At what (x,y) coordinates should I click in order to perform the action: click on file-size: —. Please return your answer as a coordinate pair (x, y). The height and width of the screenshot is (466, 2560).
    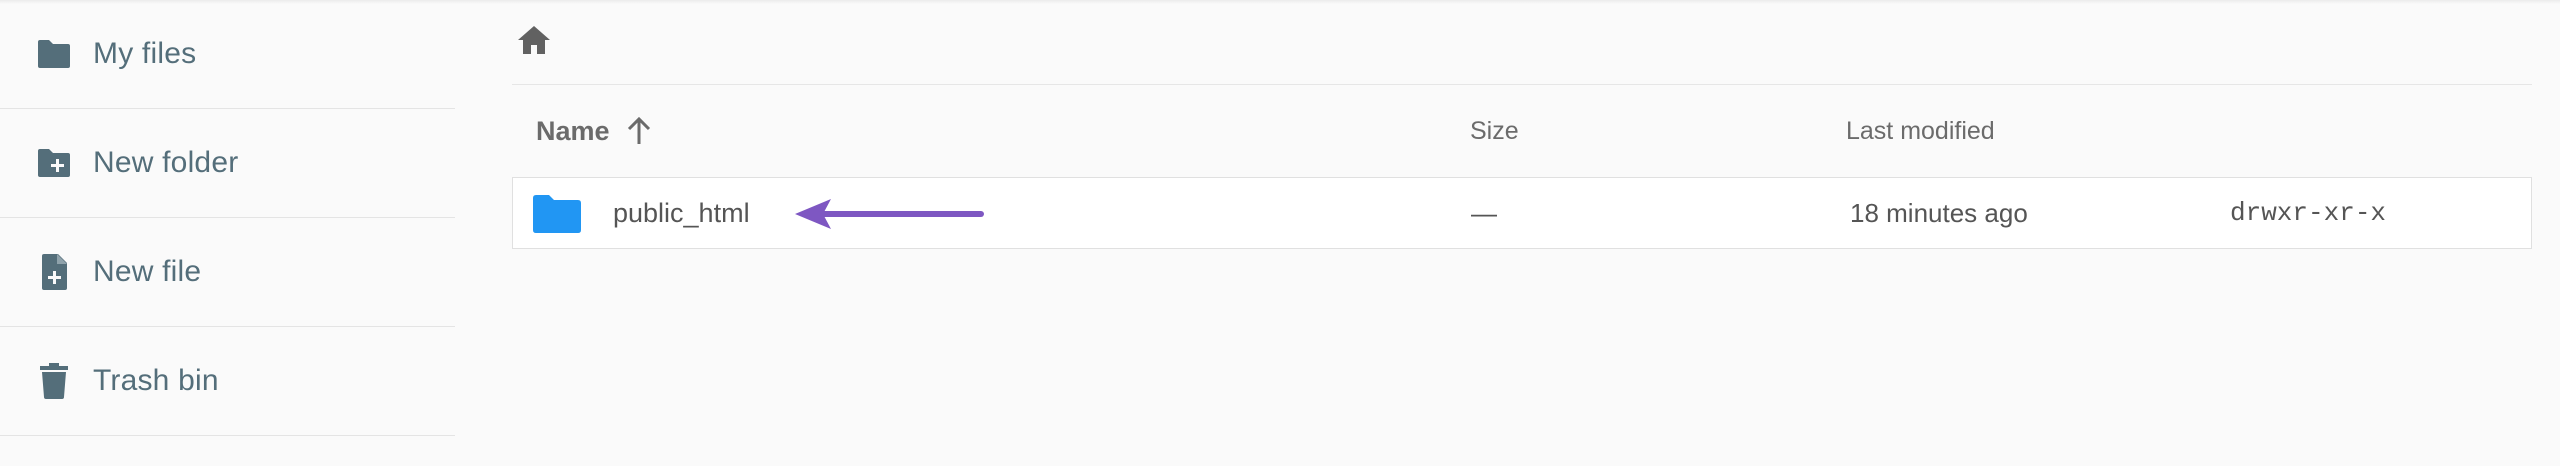
    Looking at the image, I should click on (1484, 212).